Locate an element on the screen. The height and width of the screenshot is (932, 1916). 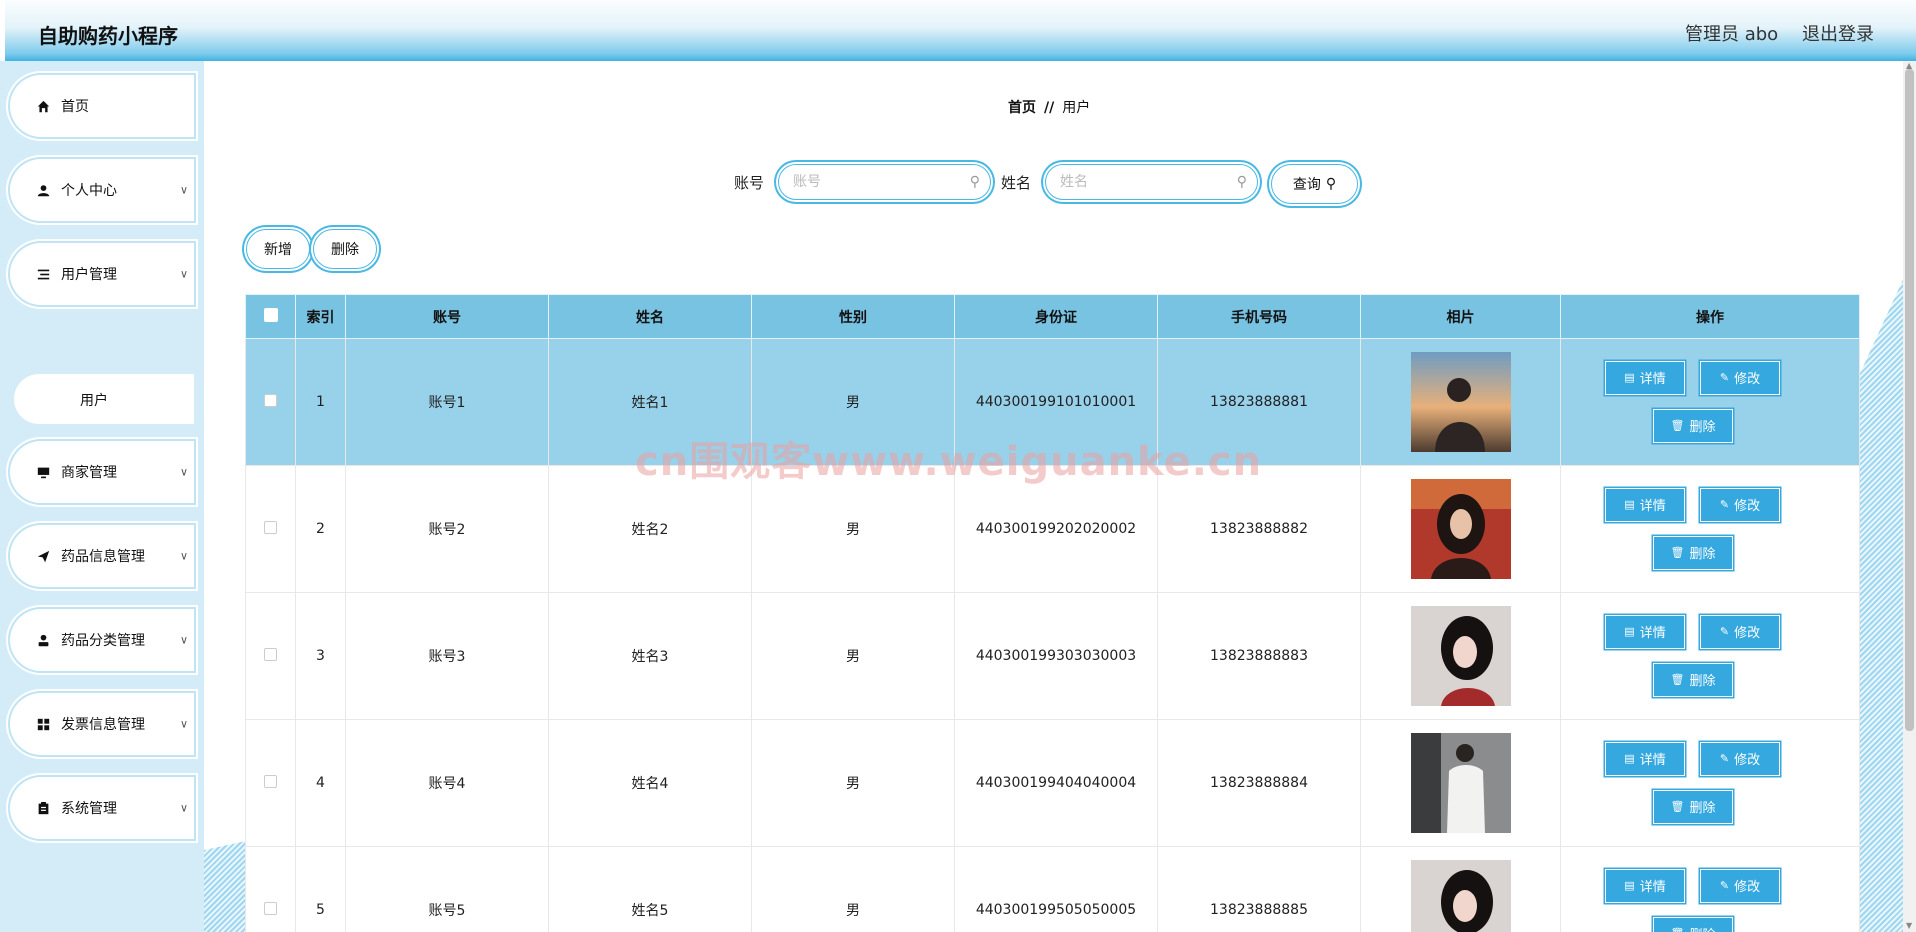
cell-phone: 13823888885 is located at coordinates (1259, 889).